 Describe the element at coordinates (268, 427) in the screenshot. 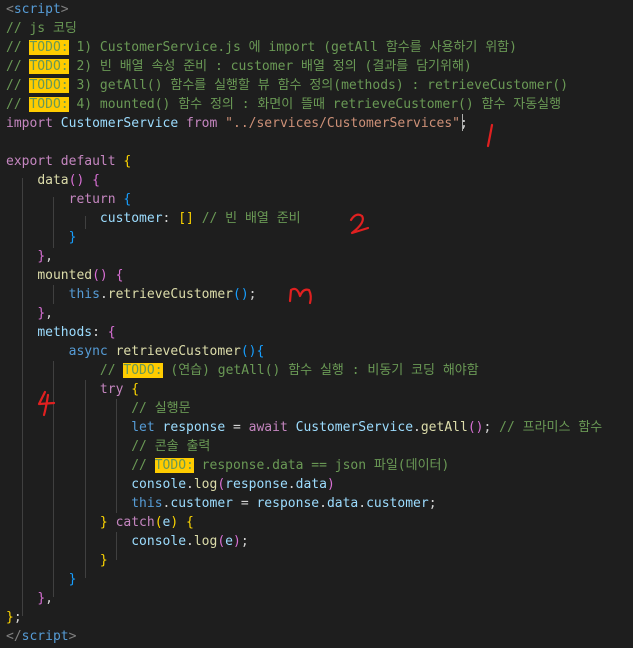

I see `code-token: await` at that location.